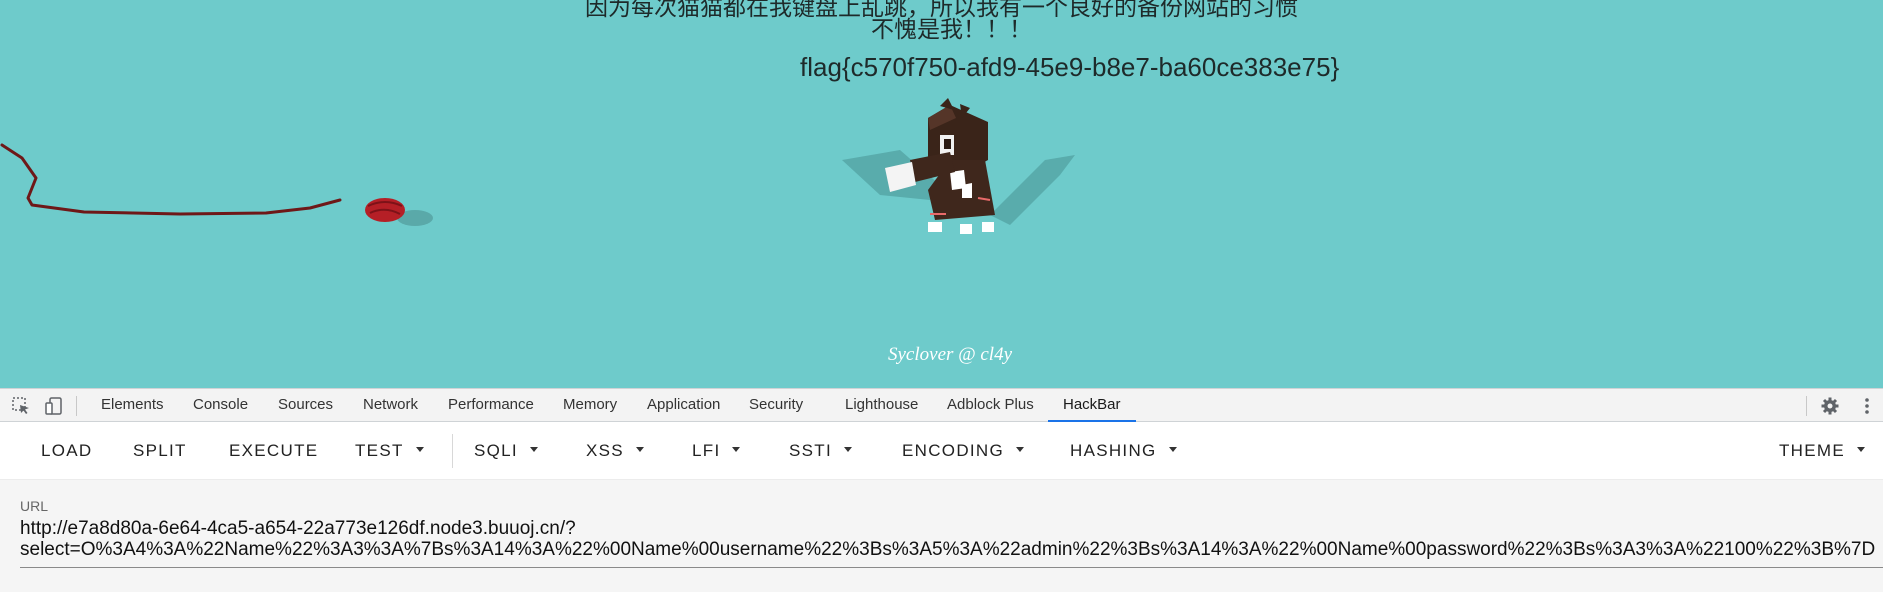  Describe the element at coordinates (67, 451) in the screenshot. I see `load-button: LOAD` at that location.